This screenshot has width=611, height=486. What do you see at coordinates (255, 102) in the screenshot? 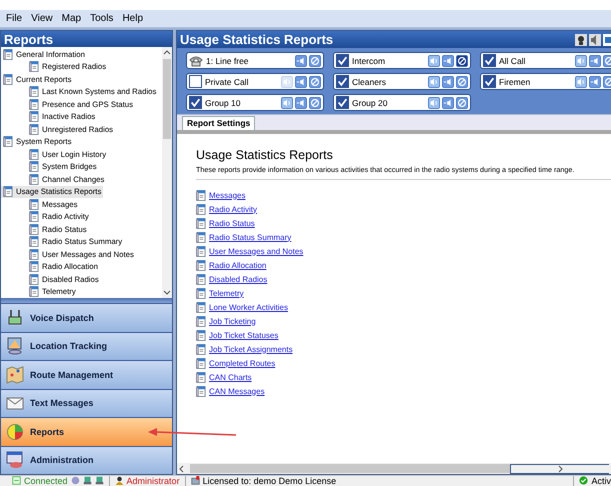
I see `channel-control: Group 10` at bounding box center [255, 102].